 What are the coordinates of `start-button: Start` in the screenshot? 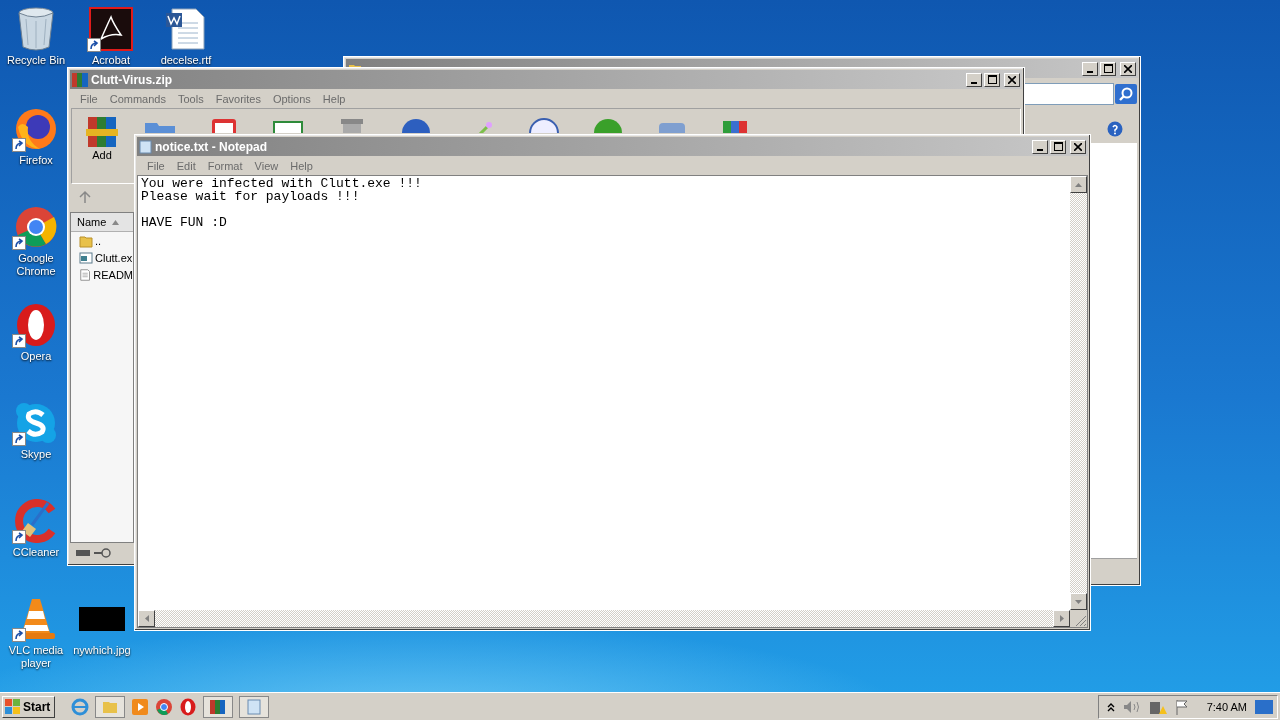 It's located at (29, 706).